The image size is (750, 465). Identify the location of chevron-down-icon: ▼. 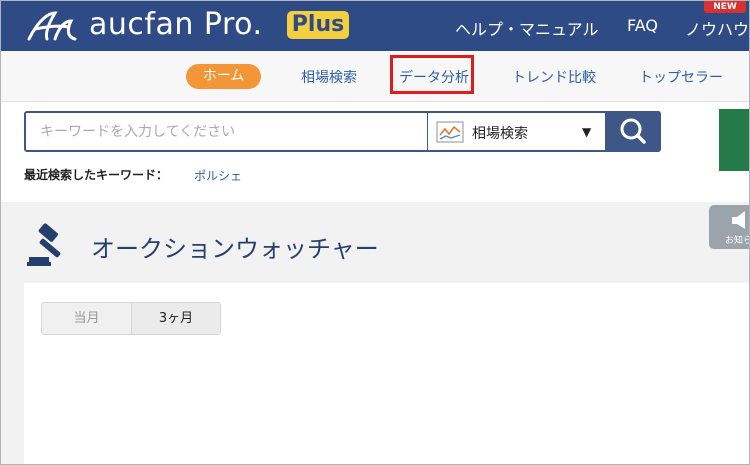
(587, 132).